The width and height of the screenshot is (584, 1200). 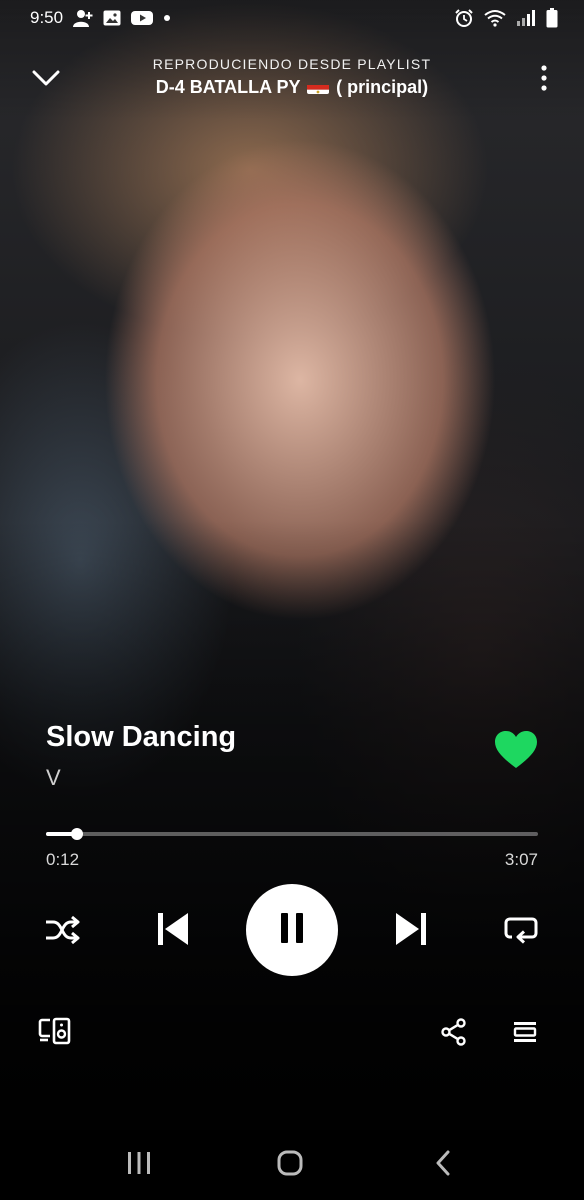 I want to click on repeat-icon, so click(x=521, y=932).